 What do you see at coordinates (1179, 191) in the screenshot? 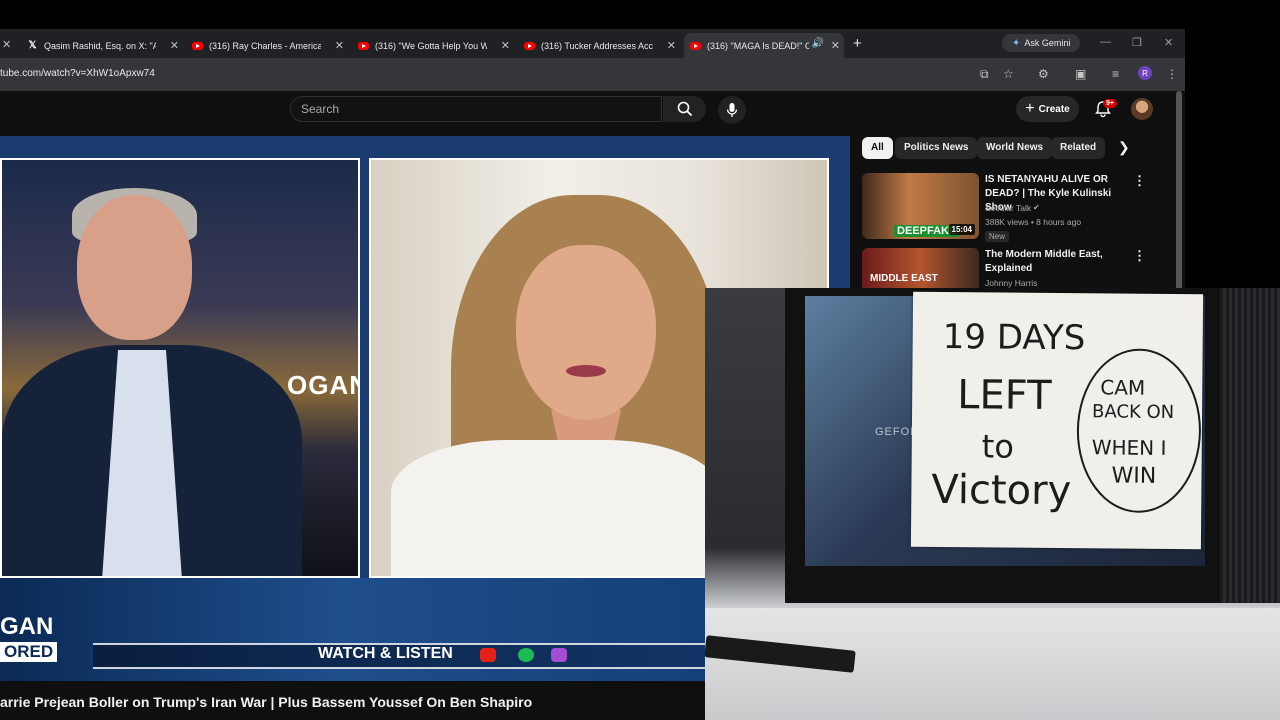
I see `page-scrollbar` at bounding box center [1179, 191].